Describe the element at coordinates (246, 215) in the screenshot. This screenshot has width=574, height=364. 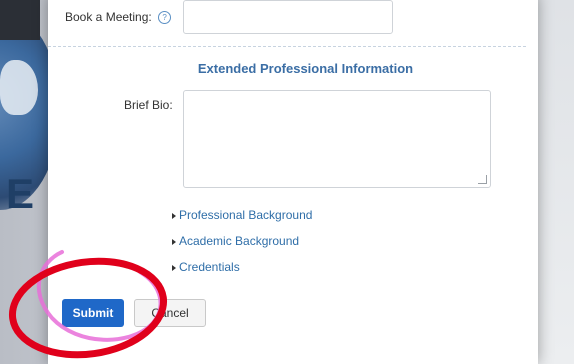
I see `expander-label: Professional Background` at that location.